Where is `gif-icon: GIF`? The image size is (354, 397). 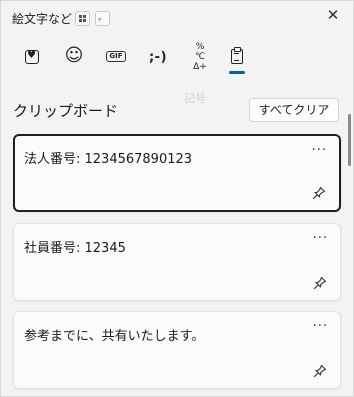
gif-icon: GIF is located at coordinates (116, 56).